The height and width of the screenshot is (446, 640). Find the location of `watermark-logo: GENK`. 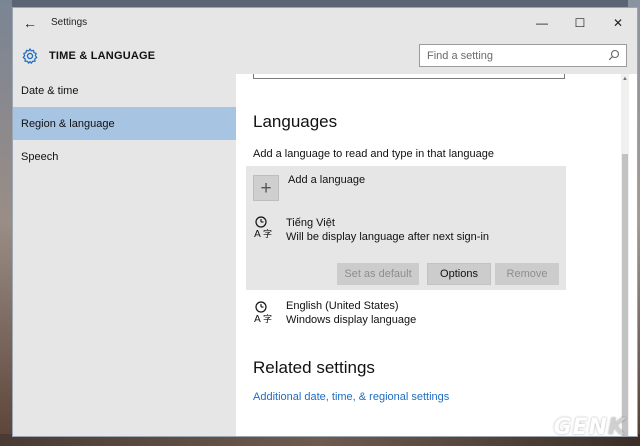

watermark-logo: GENK is located at coordinates (589, 427).